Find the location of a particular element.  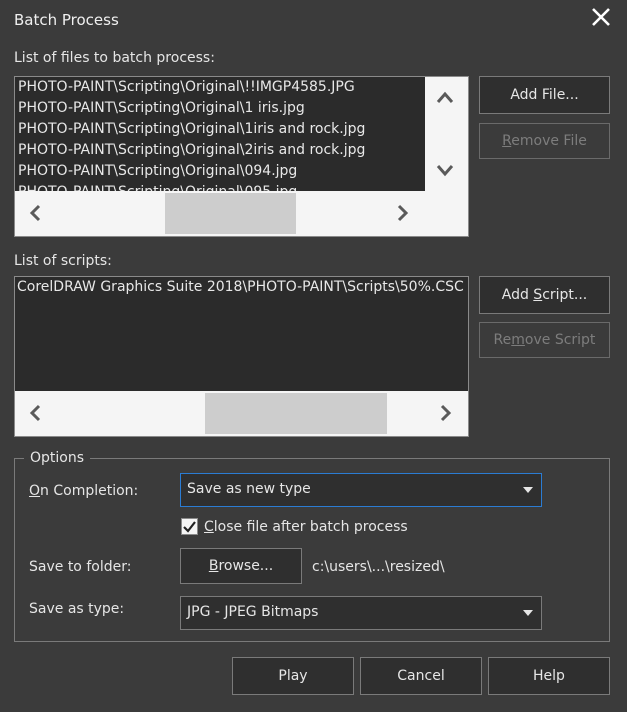

on-completion-label: On Completion: is located at coordinates (83, 491).